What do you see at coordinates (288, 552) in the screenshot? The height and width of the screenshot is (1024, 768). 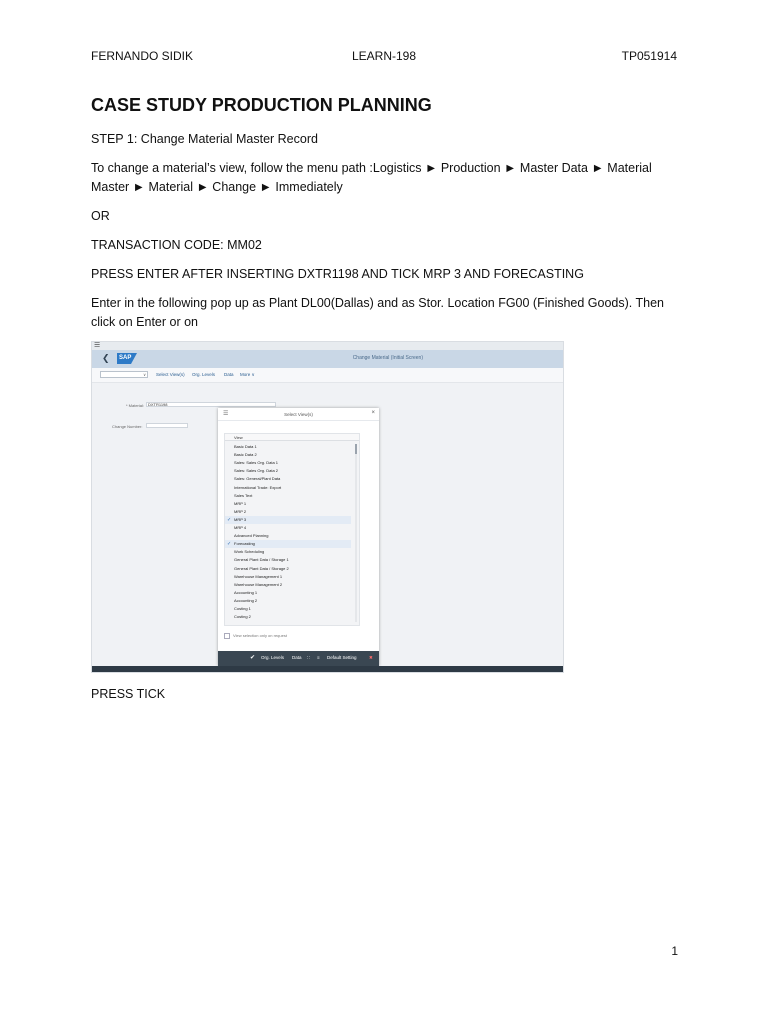 I see `view-row: Work Scheduling` at bounding box center [288, 552].